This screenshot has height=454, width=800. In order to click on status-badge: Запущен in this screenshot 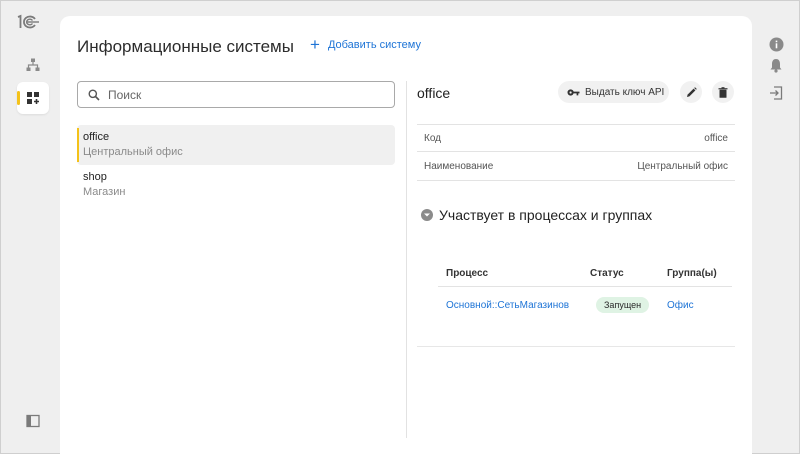, I will do `click(623, 305)`.